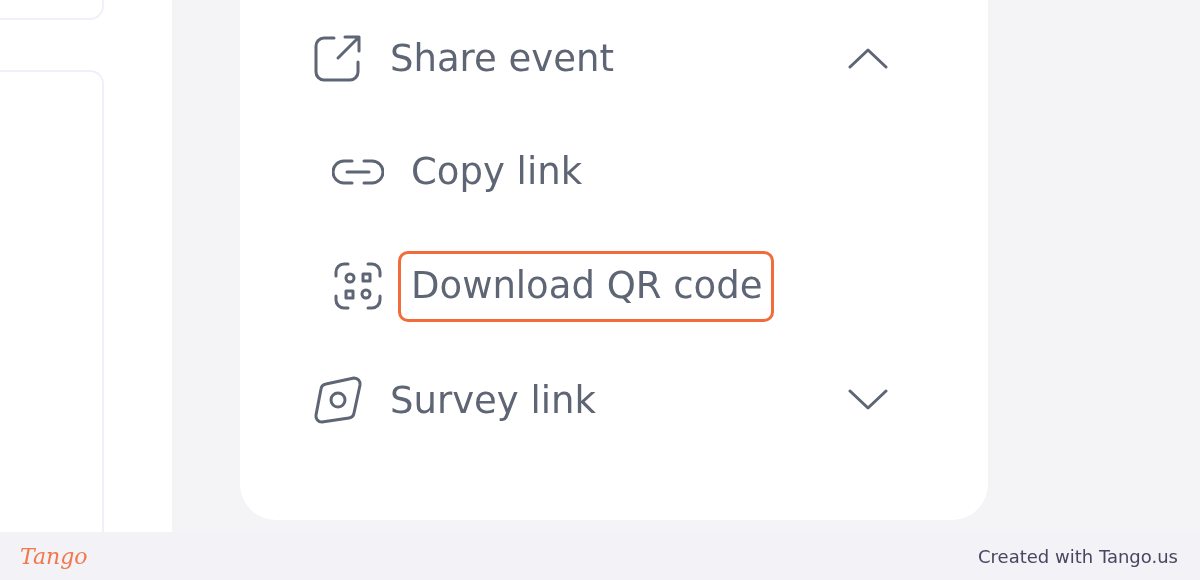  Describe the element at coordinates (358, 286) in the screenshot. I see `qr-scan-icon` at that location.